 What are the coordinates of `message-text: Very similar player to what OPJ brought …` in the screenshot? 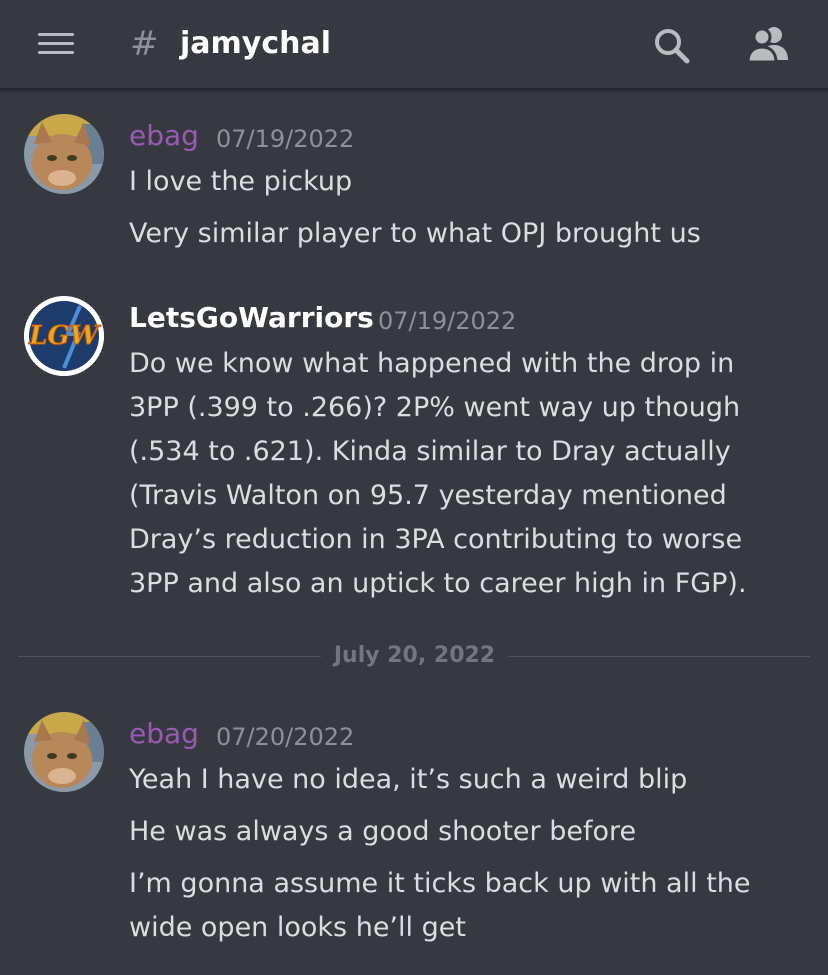 It's located at (415, 233).